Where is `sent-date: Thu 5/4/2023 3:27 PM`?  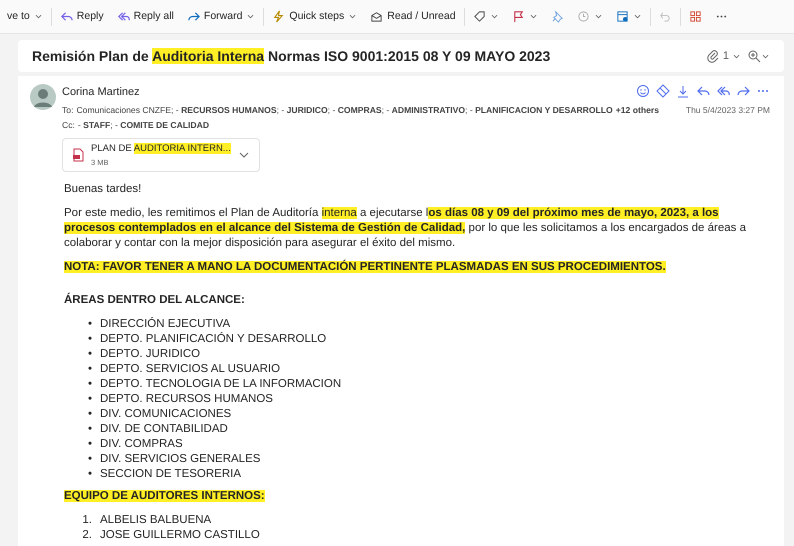 sent-date: Thu 5/4/2023 3:27 PM is located at coordinates (728, 110).